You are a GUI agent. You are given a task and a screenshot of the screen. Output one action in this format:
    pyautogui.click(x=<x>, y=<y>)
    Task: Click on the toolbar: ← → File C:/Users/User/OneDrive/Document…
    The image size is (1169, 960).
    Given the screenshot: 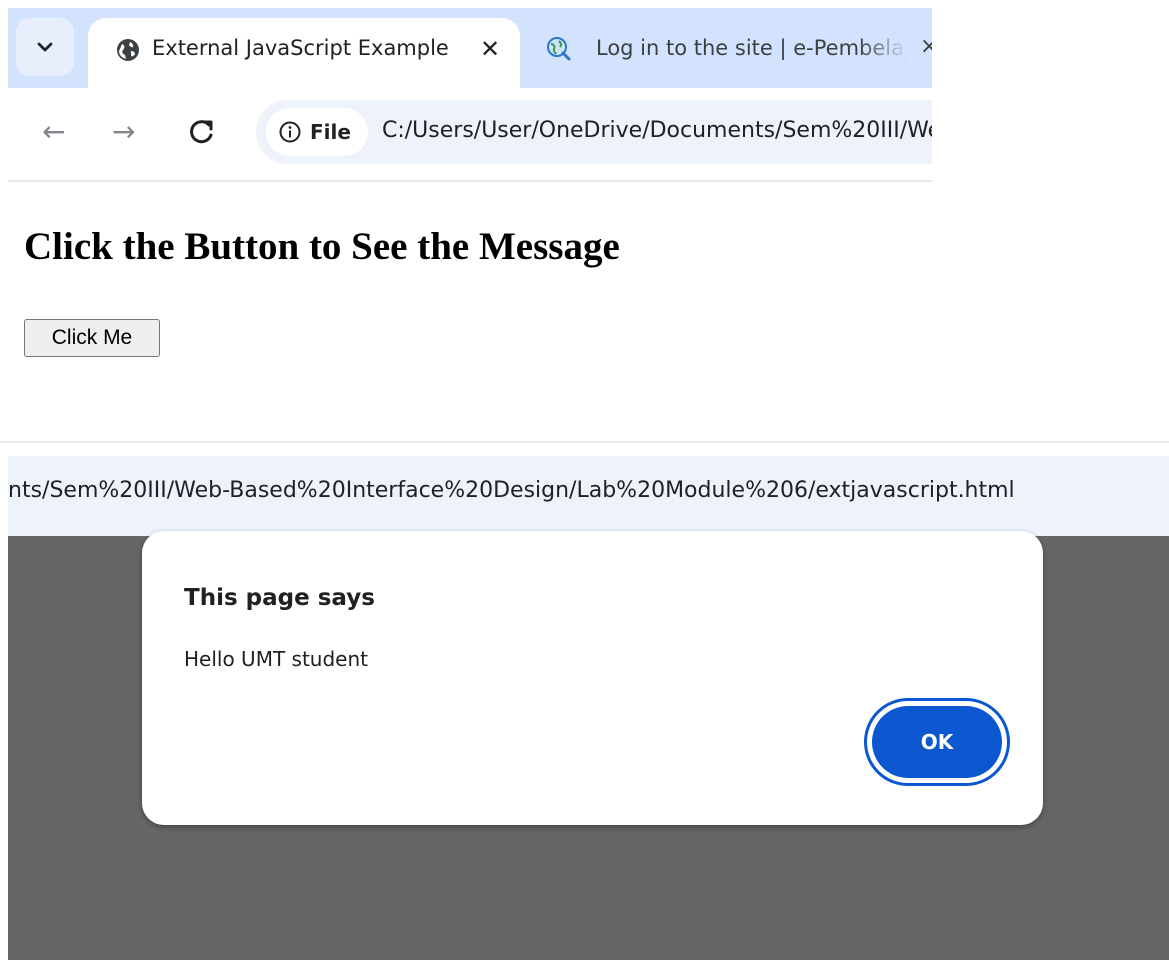 What is the action you would take?
    pyautogui.click(x=470, y=133)
    